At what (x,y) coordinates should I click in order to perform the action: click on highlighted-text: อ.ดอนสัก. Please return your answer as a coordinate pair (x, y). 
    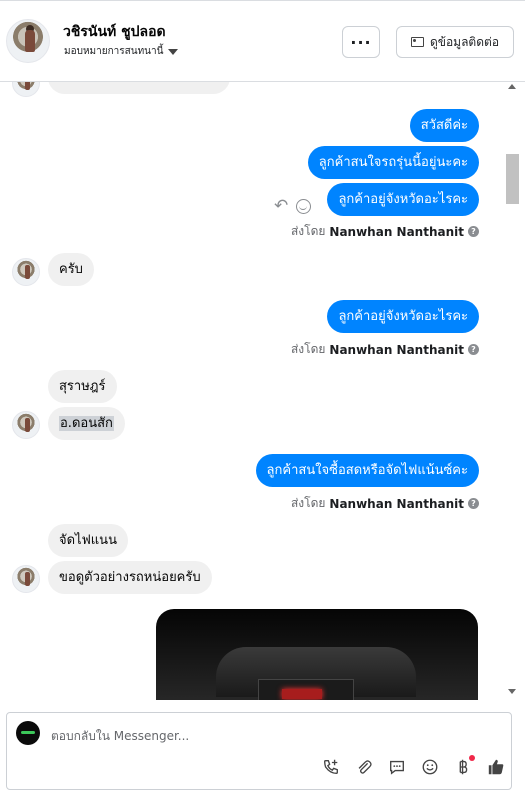
    Looking at the image, I should click on (86, 423).